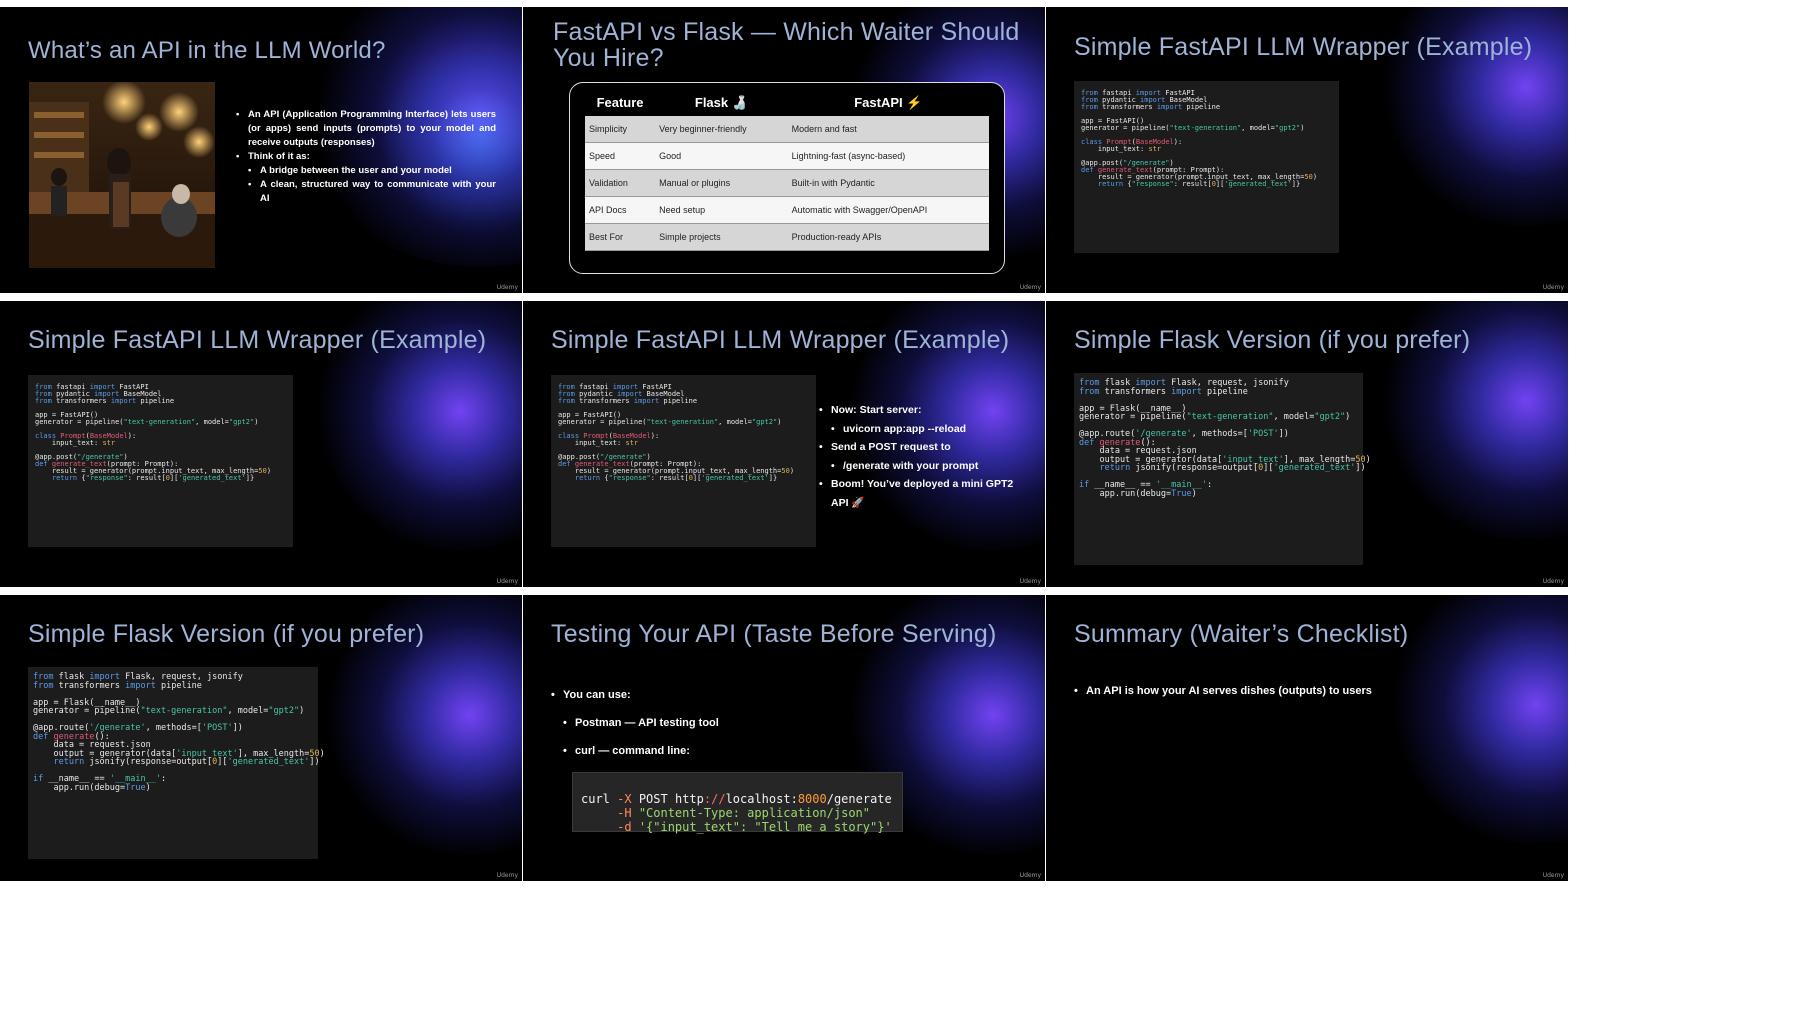 This screenshot has height=1011, width=1800. What do you see at coordinates (888, 183) in the screenshot?
I see `table-cell: Built-in with Pydantic` at bounding box center [888, 183].